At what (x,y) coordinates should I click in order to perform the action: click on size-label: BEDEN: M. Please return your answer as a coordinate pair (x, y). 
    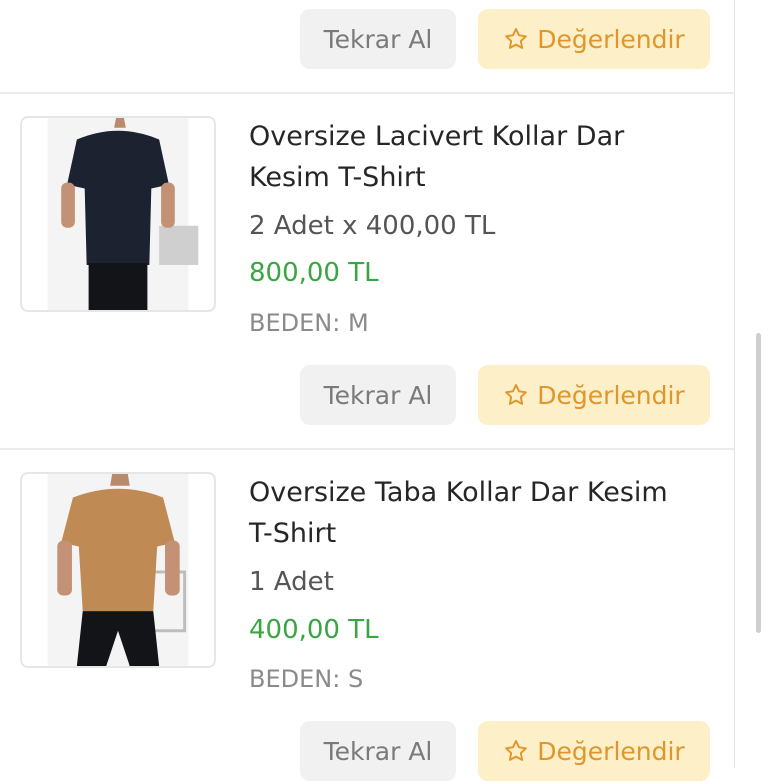
    Looking at the image, I should click on (309, 323).